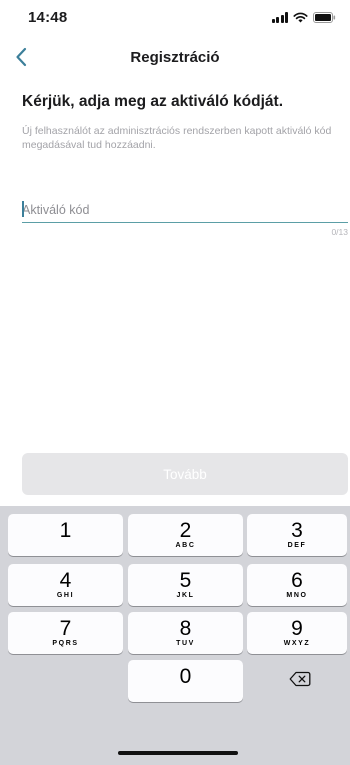 The image size is (350, 765). I want to click on key-3: 3 DEF, so click(297, 535).